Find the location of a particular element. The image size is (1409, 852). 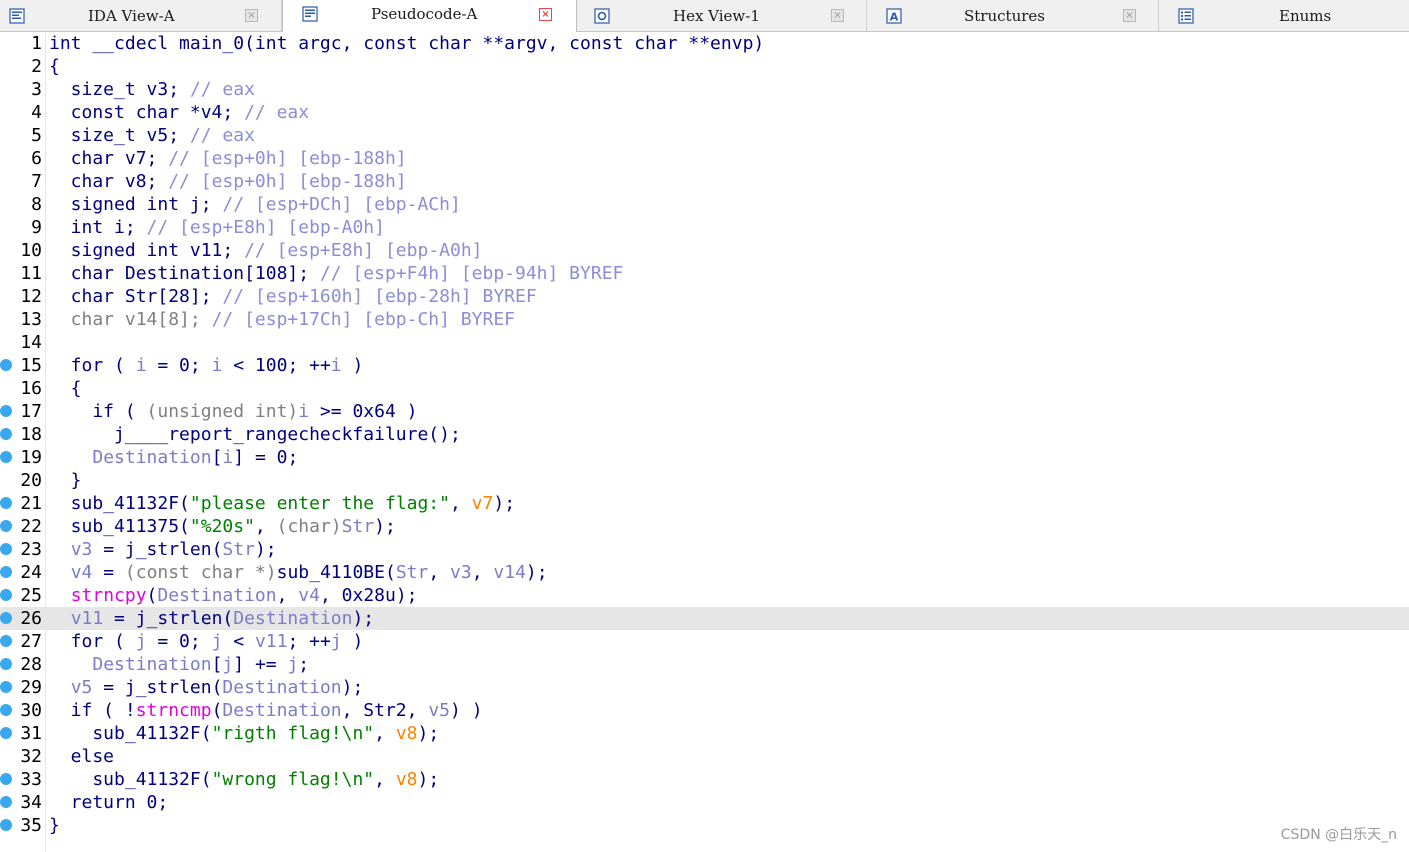

code-line: 2{ is located at coordinates (704, 66).